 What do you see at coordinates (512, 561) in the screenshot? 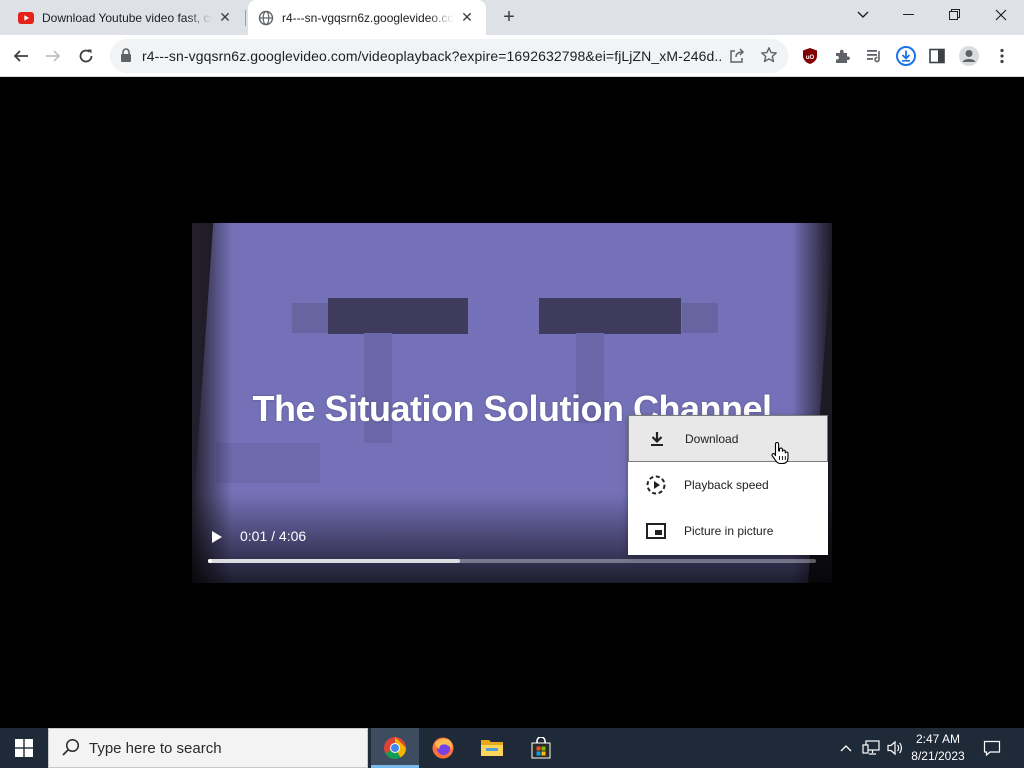
I see `seek-bar` at bounding box center [512, 561].